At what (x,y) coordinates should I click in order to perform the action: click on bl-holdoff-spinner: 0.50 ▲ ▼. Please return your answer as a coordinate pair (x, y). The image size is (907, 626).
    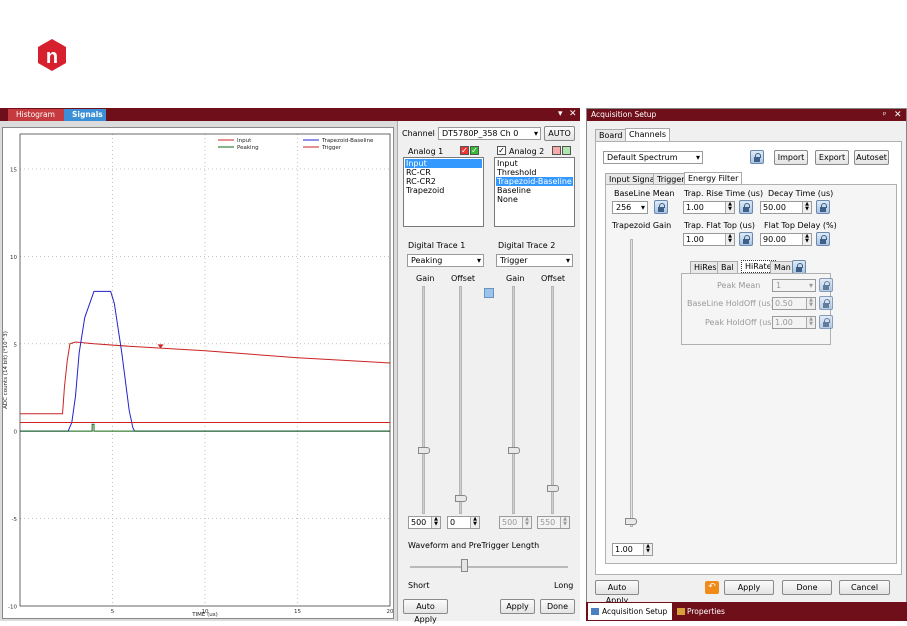
    Looking at the image, I should click on (794, 303).